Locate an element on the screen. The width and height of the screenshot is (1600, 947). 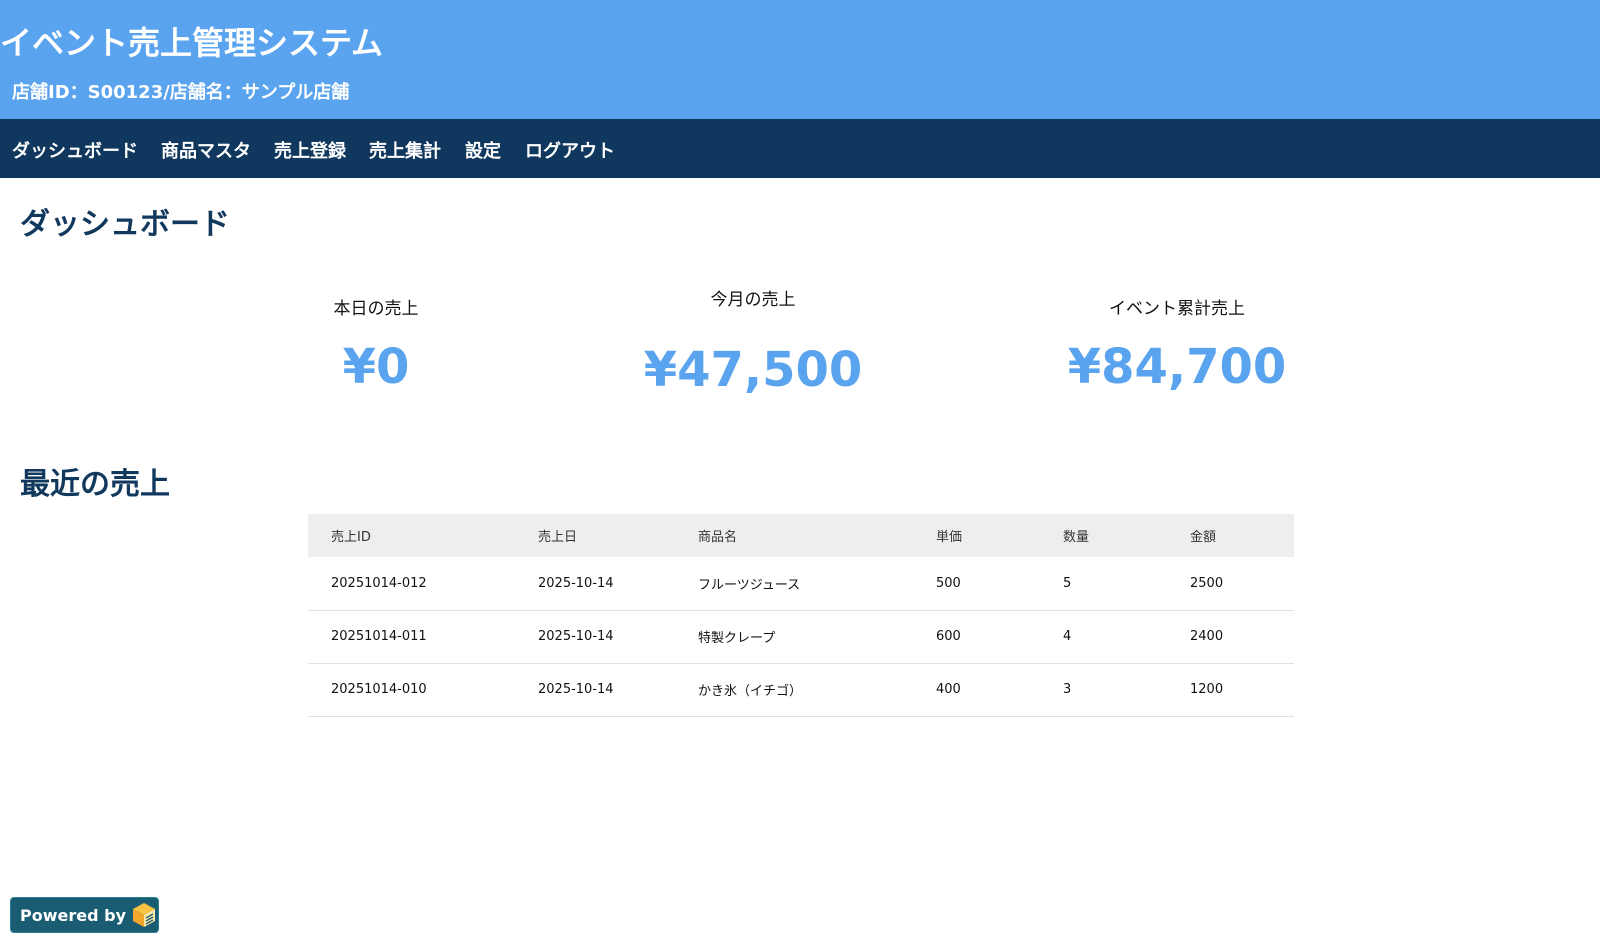
column-header-unit-price: 単価 is located at coordinates (949, 537).